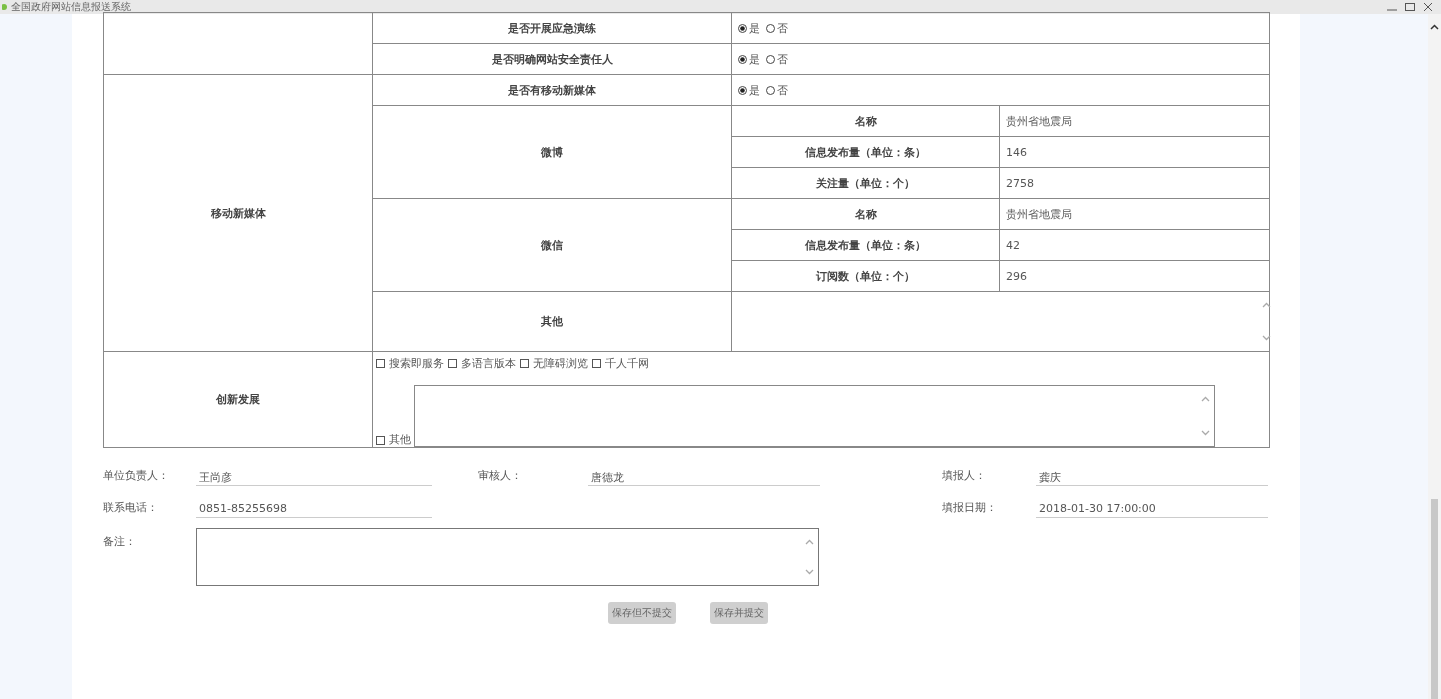 The image size is (1441, 699). I want to click on field-label: 订阅数（单位：个）, so click(865, 276).